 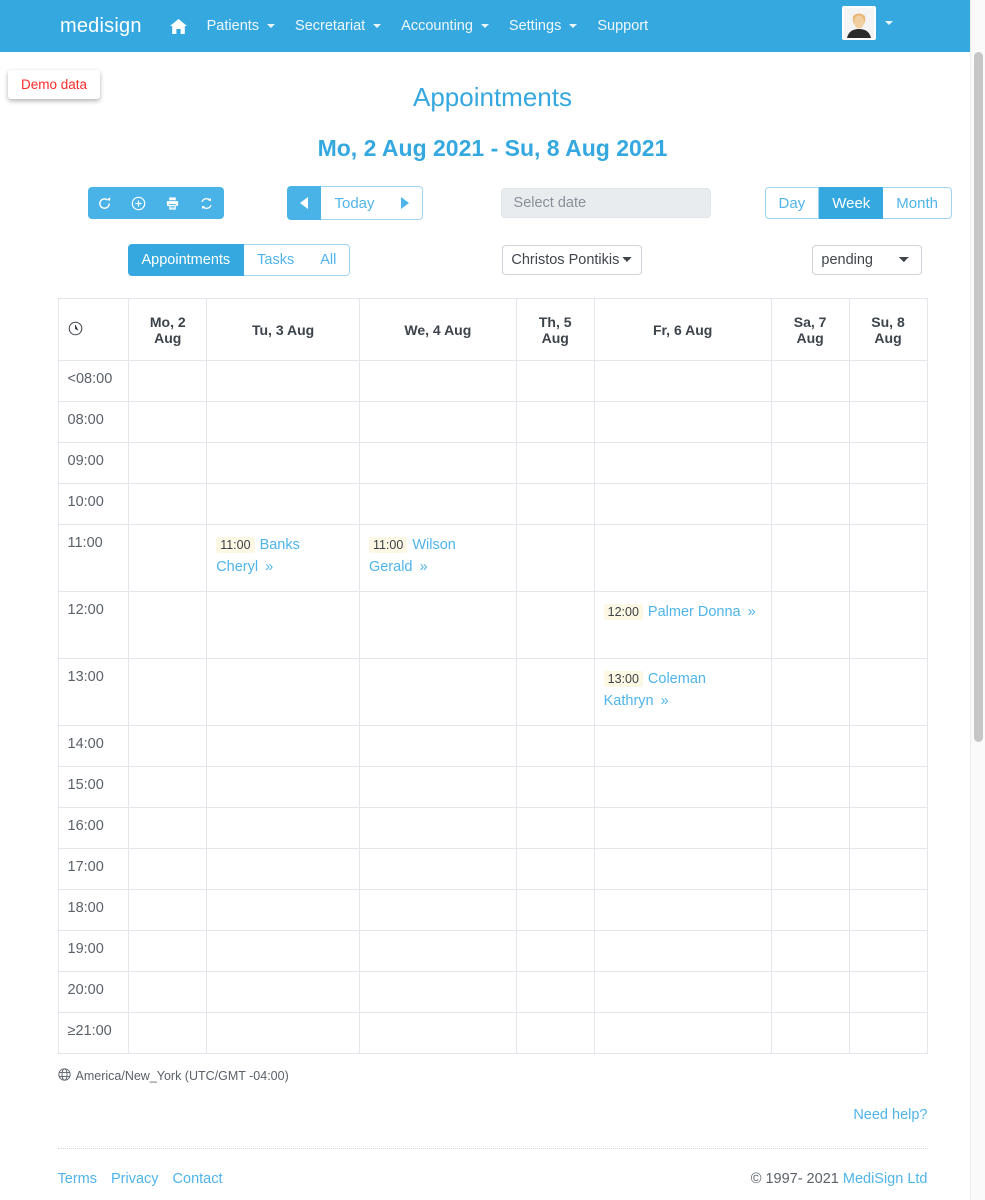 I want to click on today-button: Today, so click(x=354, y=203).